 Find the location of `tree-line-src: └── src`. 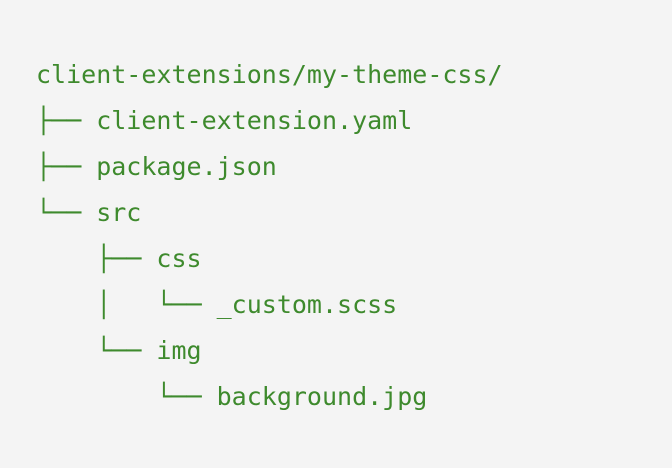

tree-line-src: └── src is located at coordinates (89, 212).